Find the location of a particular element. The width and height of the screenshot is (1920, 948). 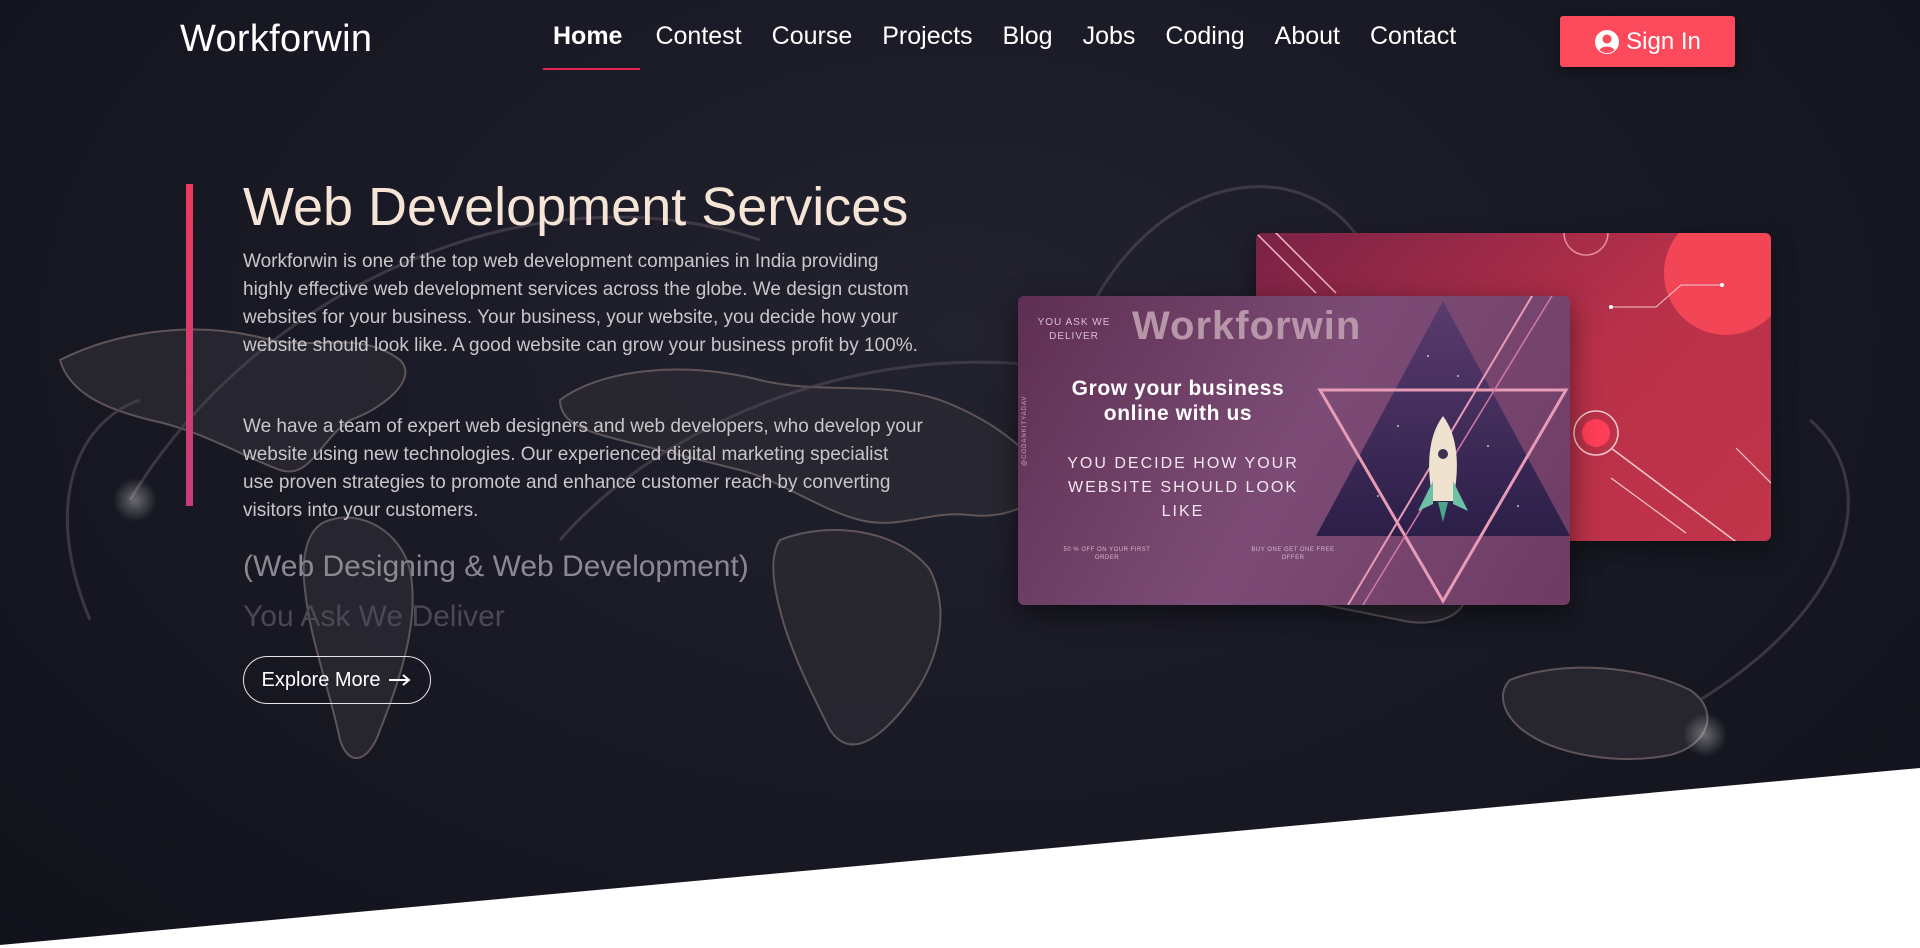

explore-more-label: Explore More is located at coordinates (321, 679).